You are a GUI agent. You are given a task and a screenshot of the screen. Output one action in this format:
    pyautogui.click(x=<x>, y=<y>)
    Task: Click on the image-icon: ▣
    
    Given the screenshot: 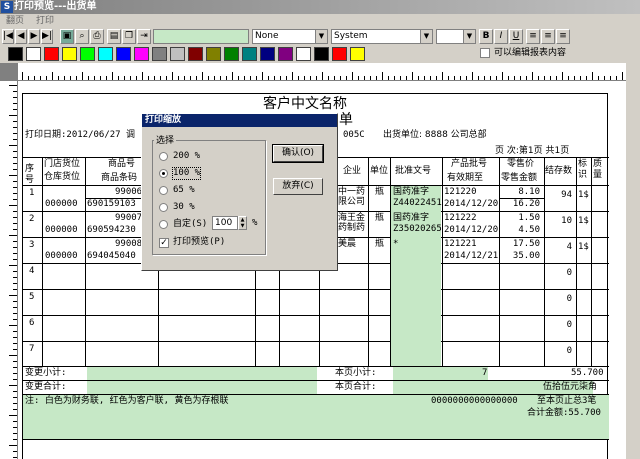 What is the action you would take?
    pyautogui.click(x=67, y=36)
    